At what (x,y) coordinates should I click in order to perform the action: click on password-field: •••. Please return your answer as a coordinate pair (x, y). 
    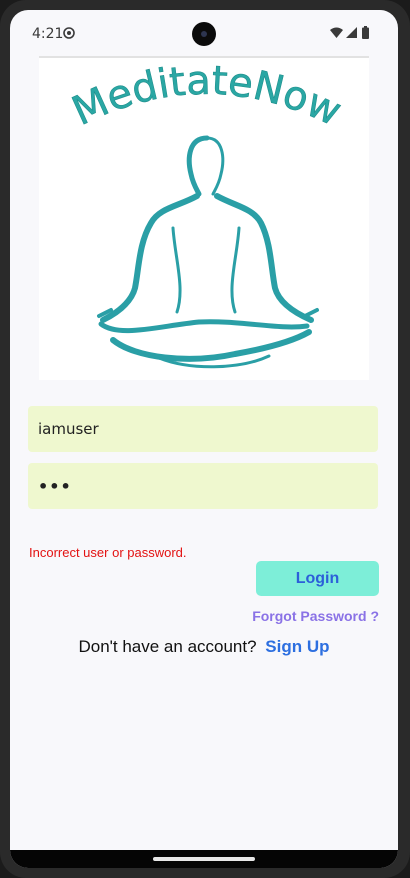
    Looking at the image, I should click on (203, 486).